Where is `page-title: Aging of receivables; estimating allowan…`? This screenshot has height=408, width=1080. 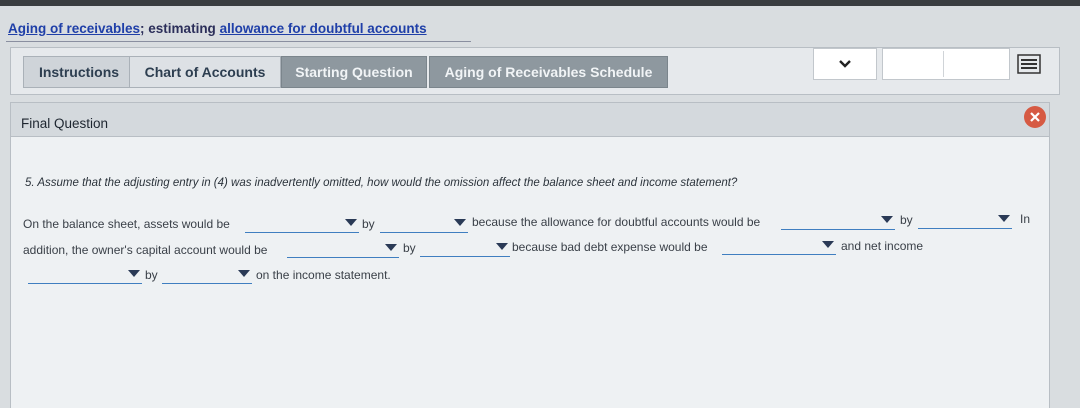
page-title: Aging of receivables; estimating allowan… is located at coordinates (217, 28).